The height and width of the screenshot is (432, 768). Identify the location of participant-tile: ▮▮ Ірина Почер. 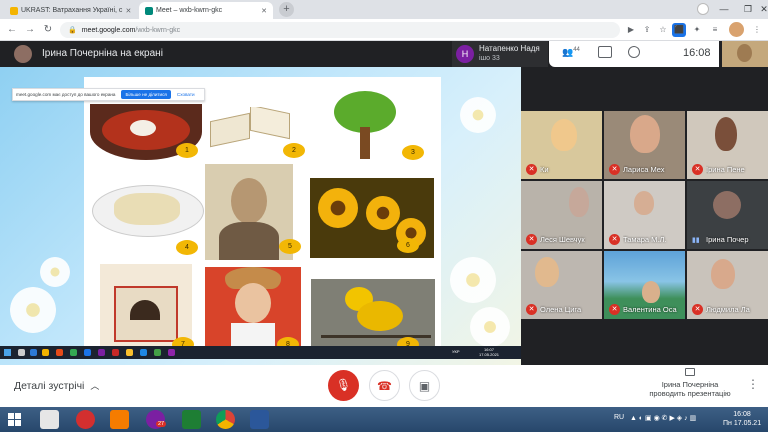
(727, 215).